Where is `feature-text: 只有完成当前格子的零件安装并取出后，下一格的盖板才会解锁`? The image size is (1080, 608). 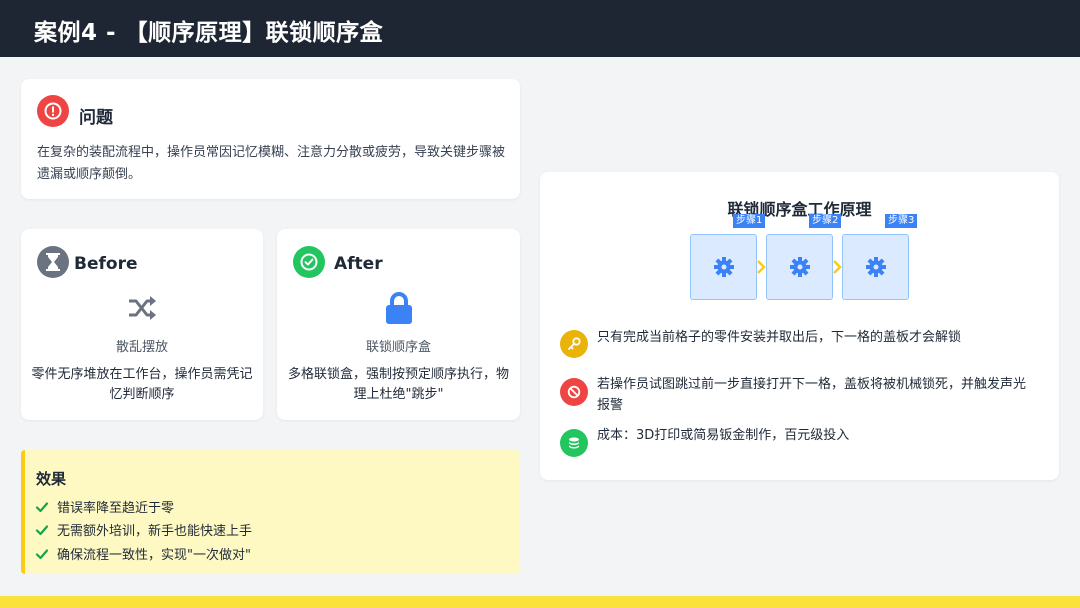 feature-text: 只有完成当前格子的零件安装并取出后，下一格的盖板才会解锁 is located at coordinates (779, 337).